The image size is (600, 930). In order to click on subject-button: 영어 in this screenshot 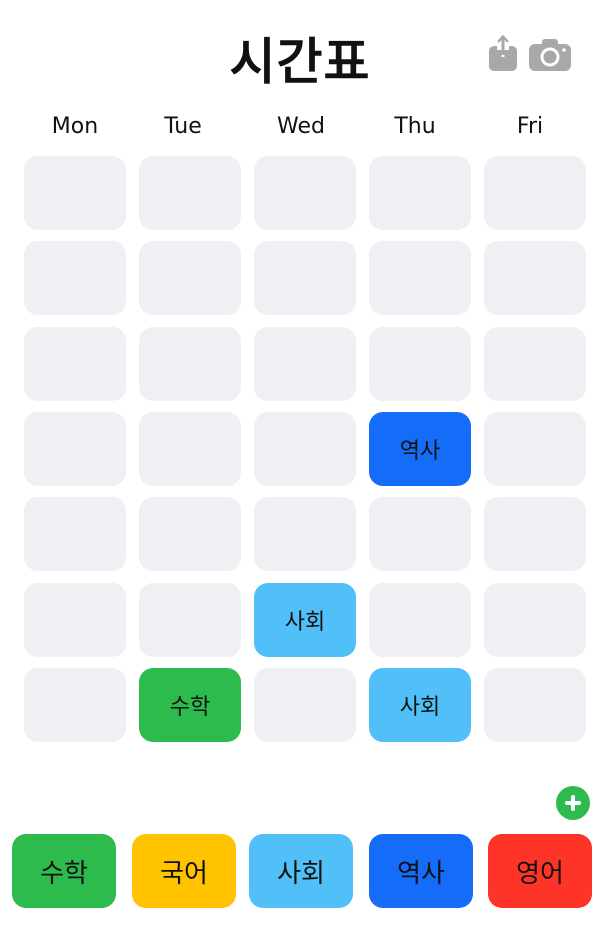, I will do `click(540, 871)`.